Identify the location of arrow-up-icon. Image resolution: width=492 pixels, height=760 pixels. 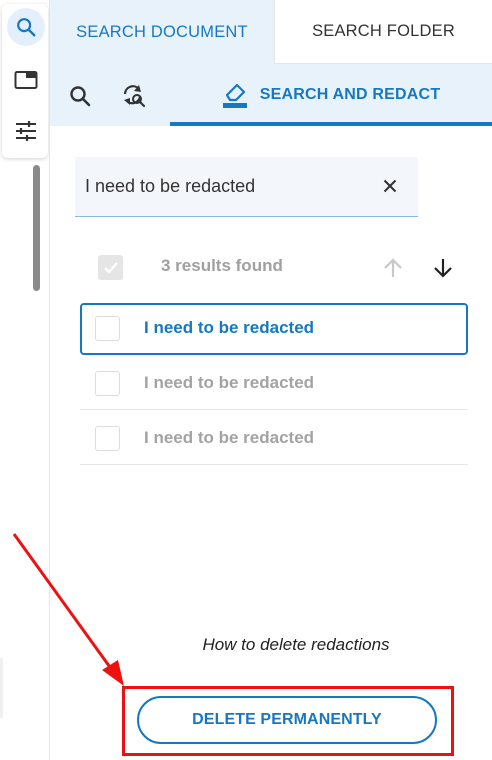
(393, 267).